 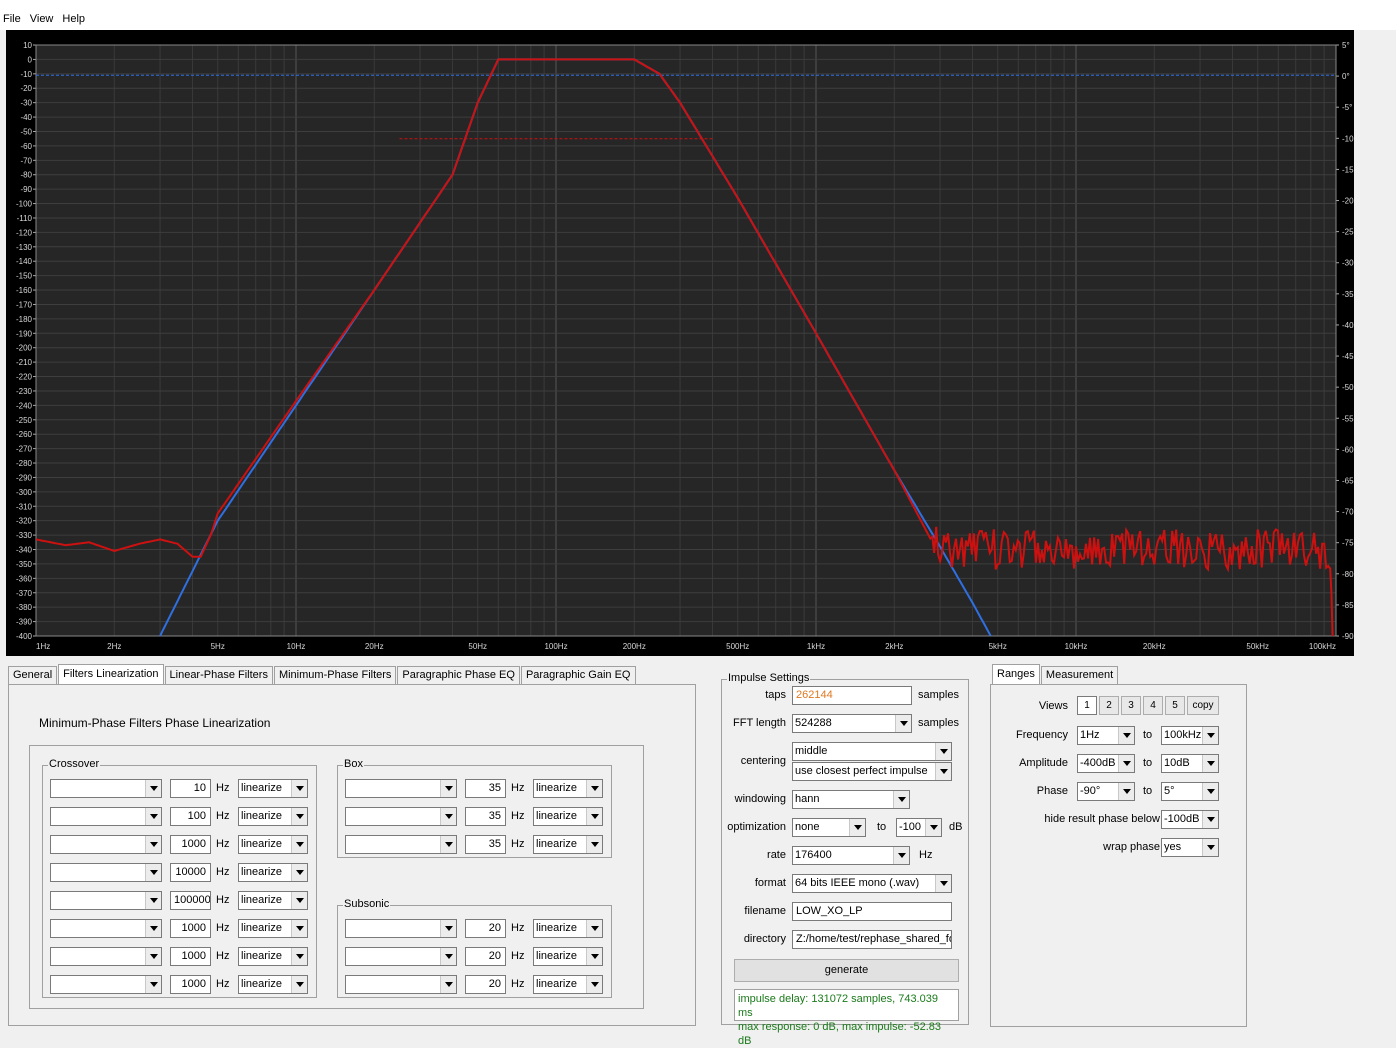 I want to click on generate-button: generate, so click(x=846, y=970).